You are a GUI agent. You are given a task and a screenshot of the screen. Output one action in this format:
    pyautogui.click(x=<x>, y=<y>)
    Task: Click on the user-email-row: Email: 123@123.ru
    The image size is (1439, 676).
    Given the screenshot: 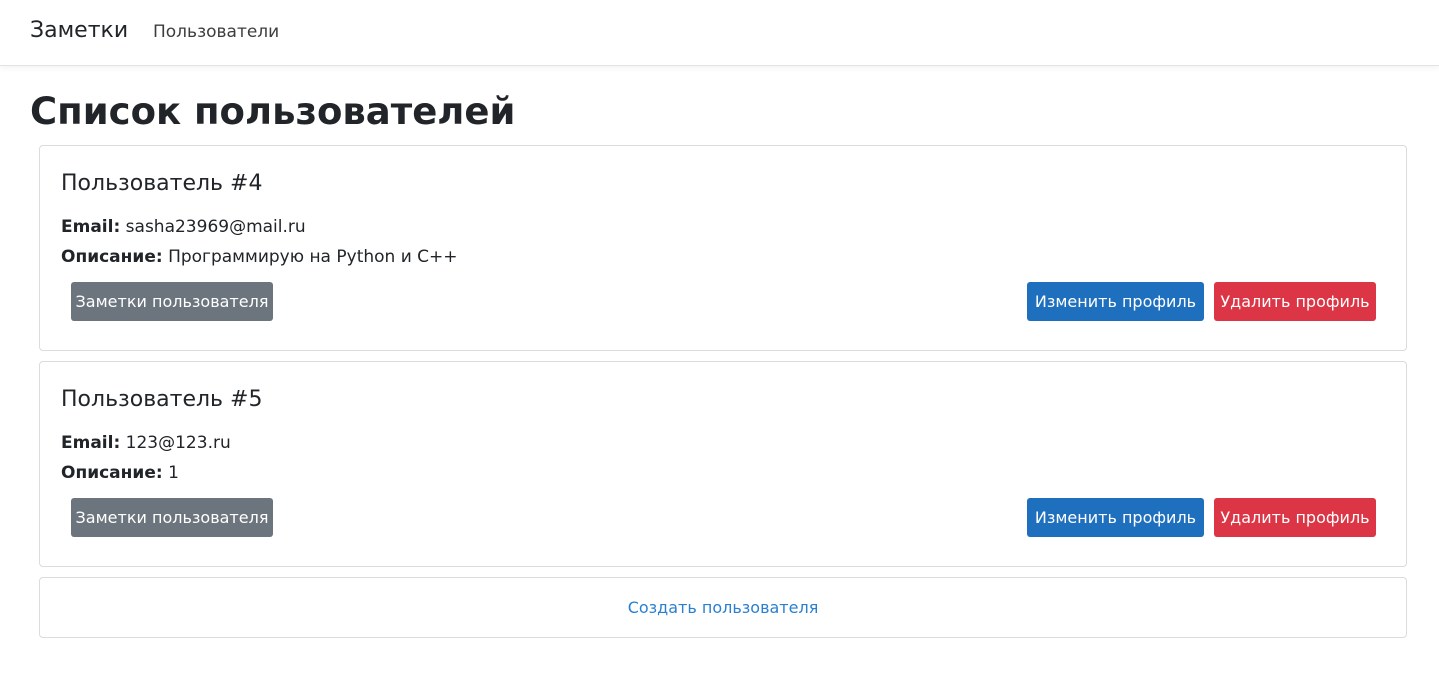 What is the action you would take?
    pyautogui.click(x=146, y=443)
    